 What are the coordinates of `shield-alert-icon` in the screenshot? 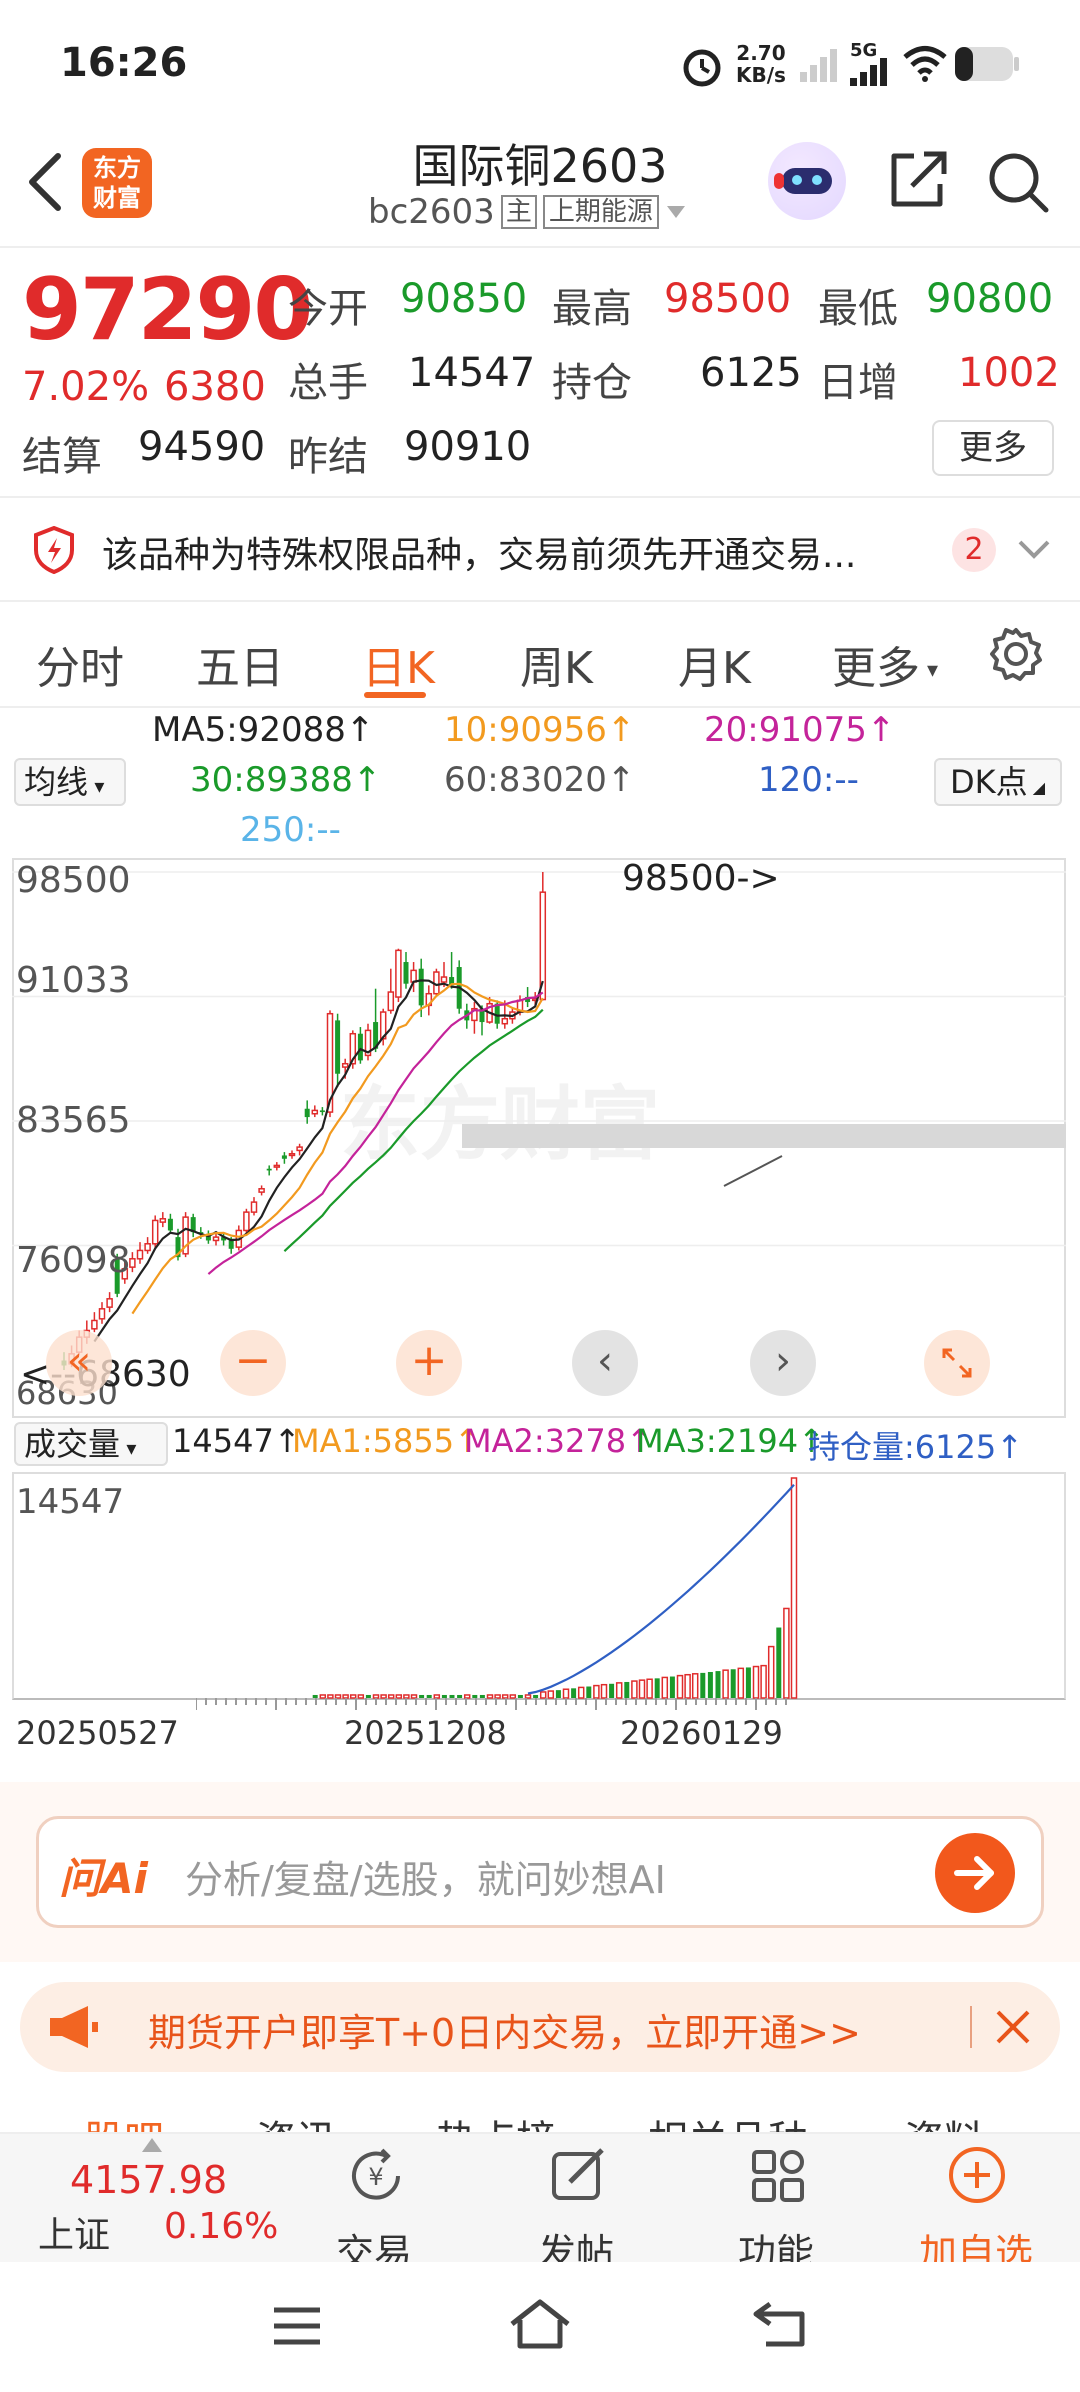 It's located at (54, 550).